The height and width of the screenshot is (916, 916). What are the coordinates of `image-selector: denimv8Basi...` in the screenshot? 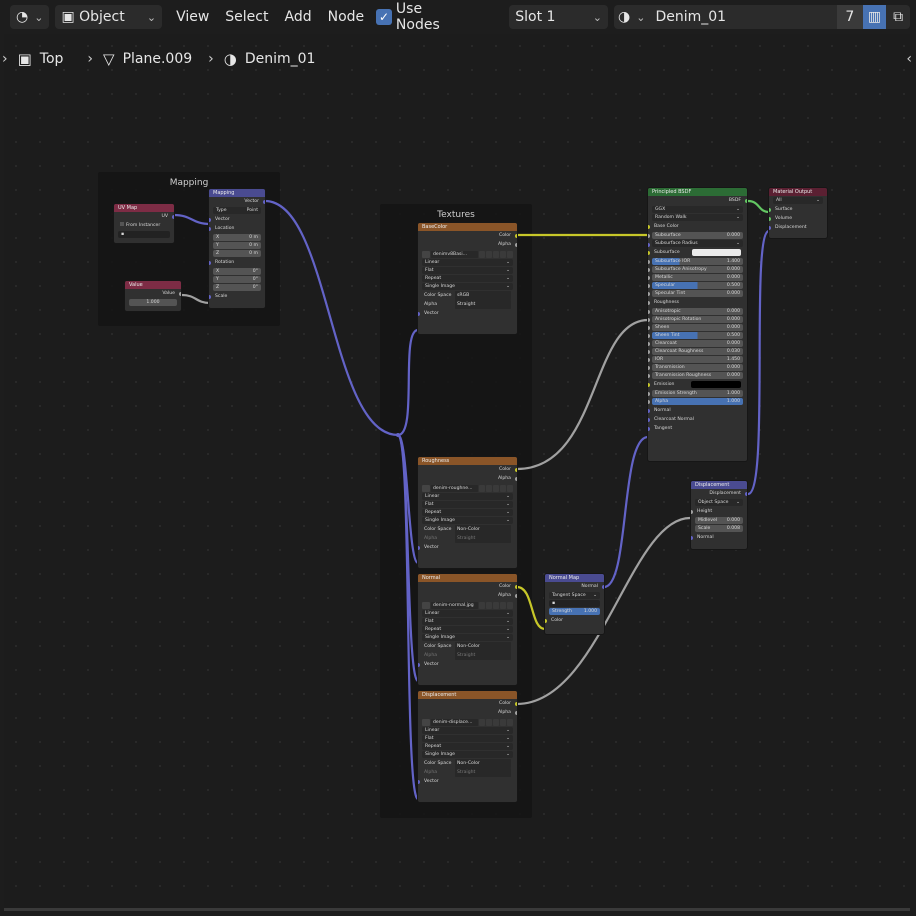 It's located at (467, 254).